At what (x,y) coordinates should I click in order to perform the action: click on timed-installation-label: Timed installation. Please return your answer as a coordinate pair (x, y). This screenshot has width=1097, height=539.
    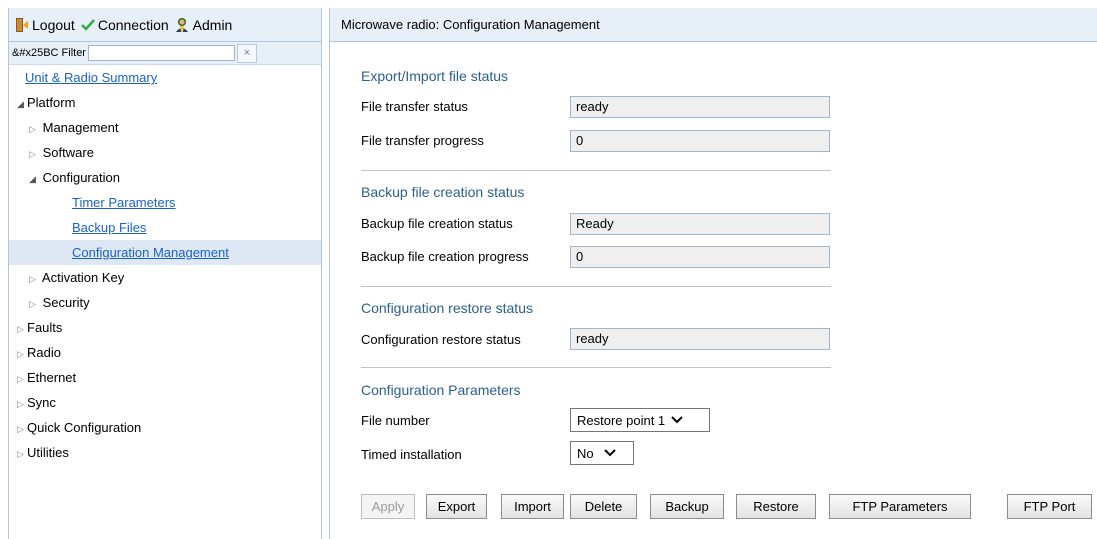
    Looking at the image, I should click on (411, 454).